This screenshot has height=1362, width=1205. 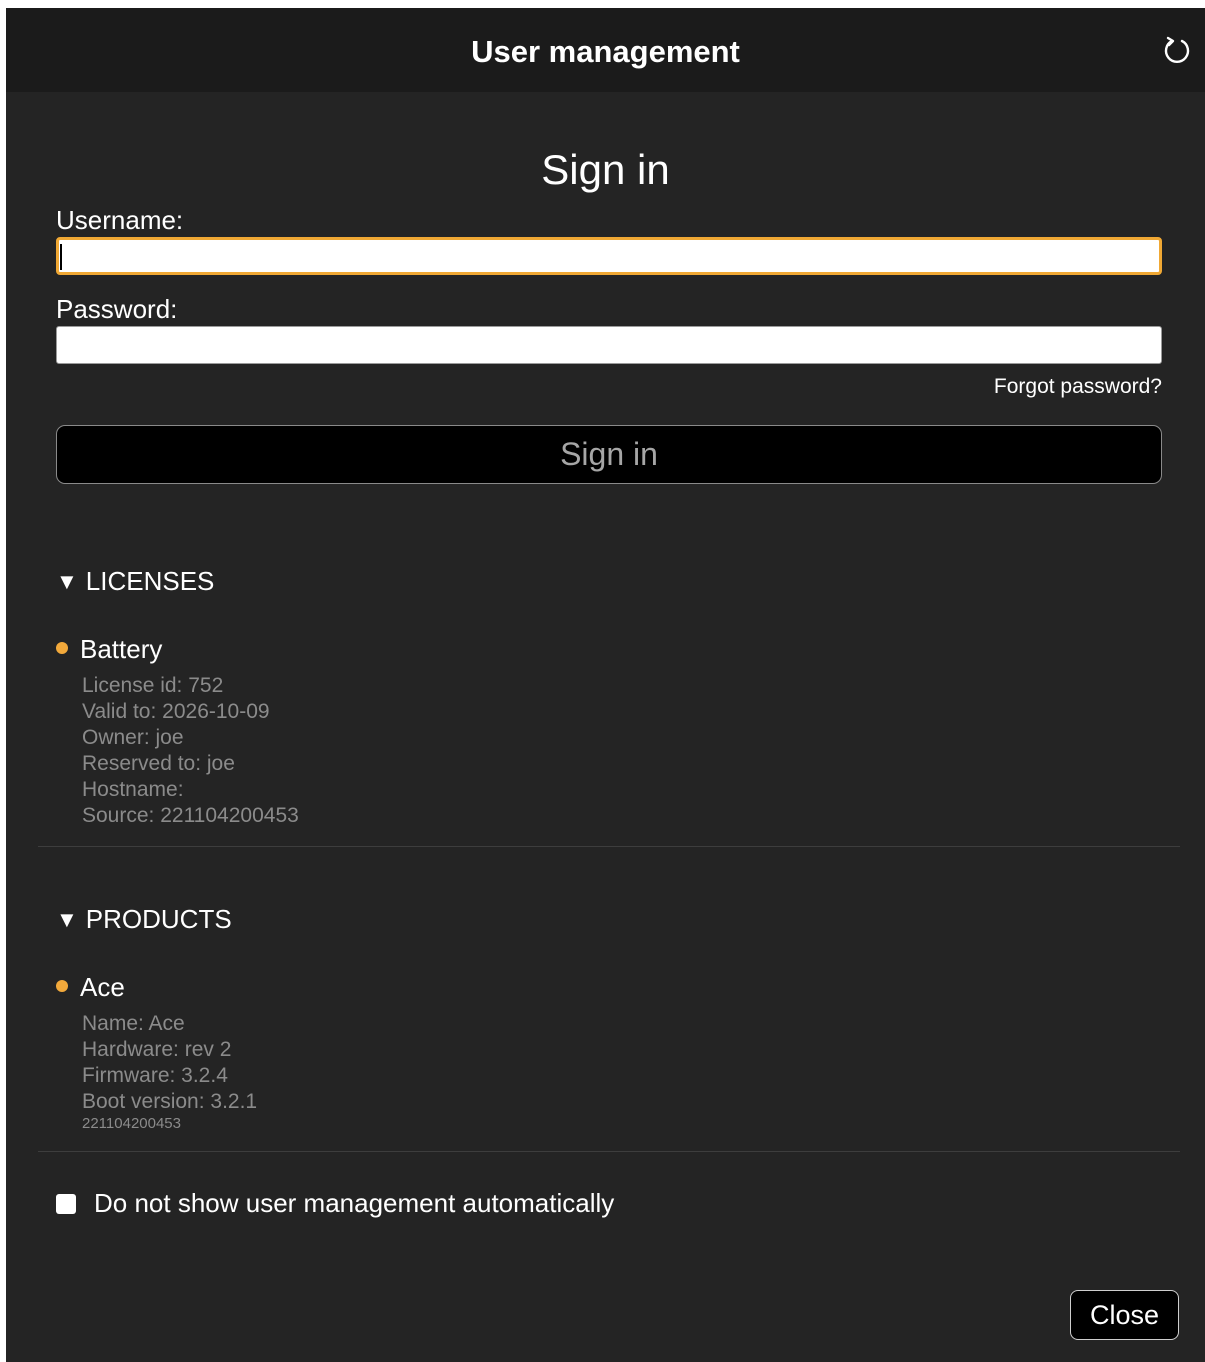 I want to click on title-bar: User management, so click(x=605, y=50).